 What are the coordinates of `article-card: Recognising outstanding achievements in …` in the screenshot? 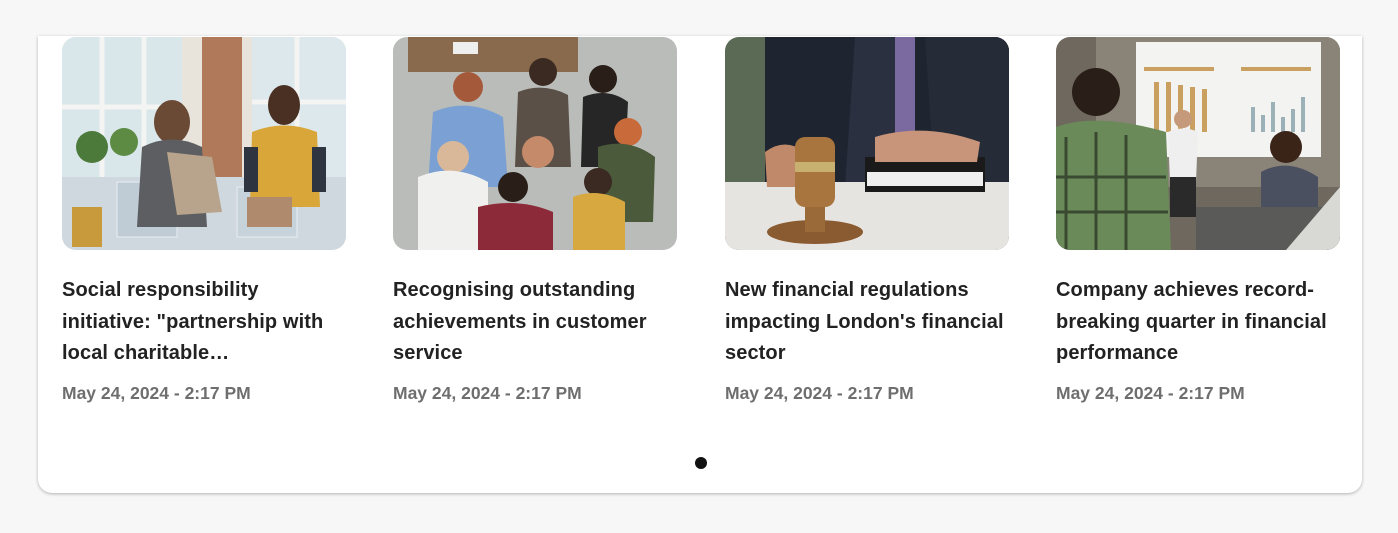 It's located at (535, 220).